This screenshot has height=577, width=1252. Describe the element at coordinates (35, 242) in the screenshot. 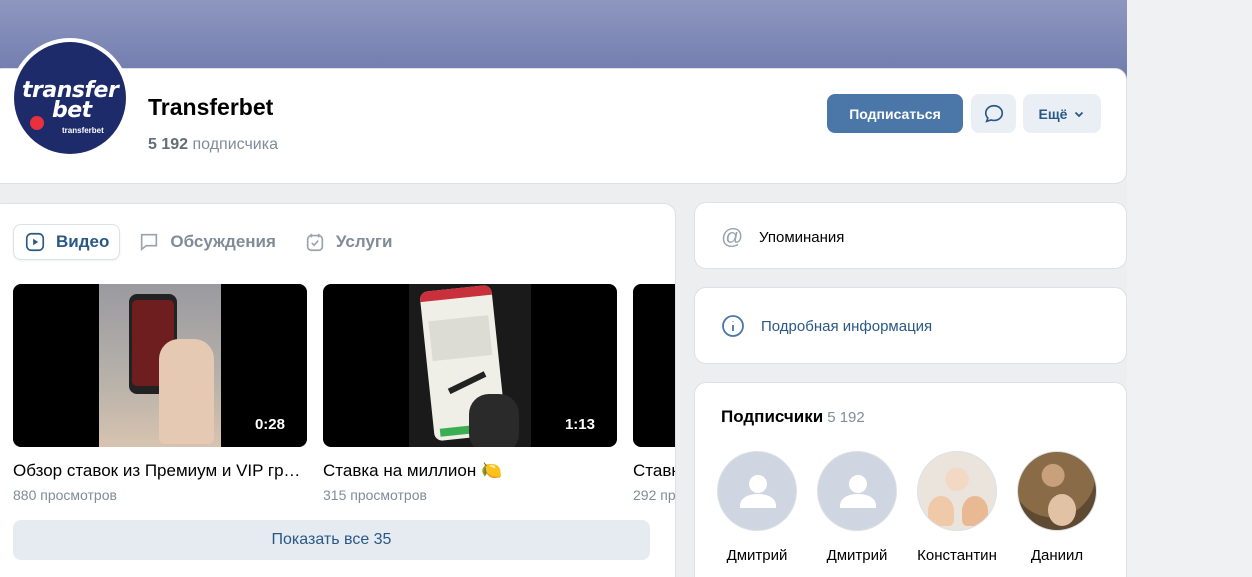

I see `video-icon` at that location.